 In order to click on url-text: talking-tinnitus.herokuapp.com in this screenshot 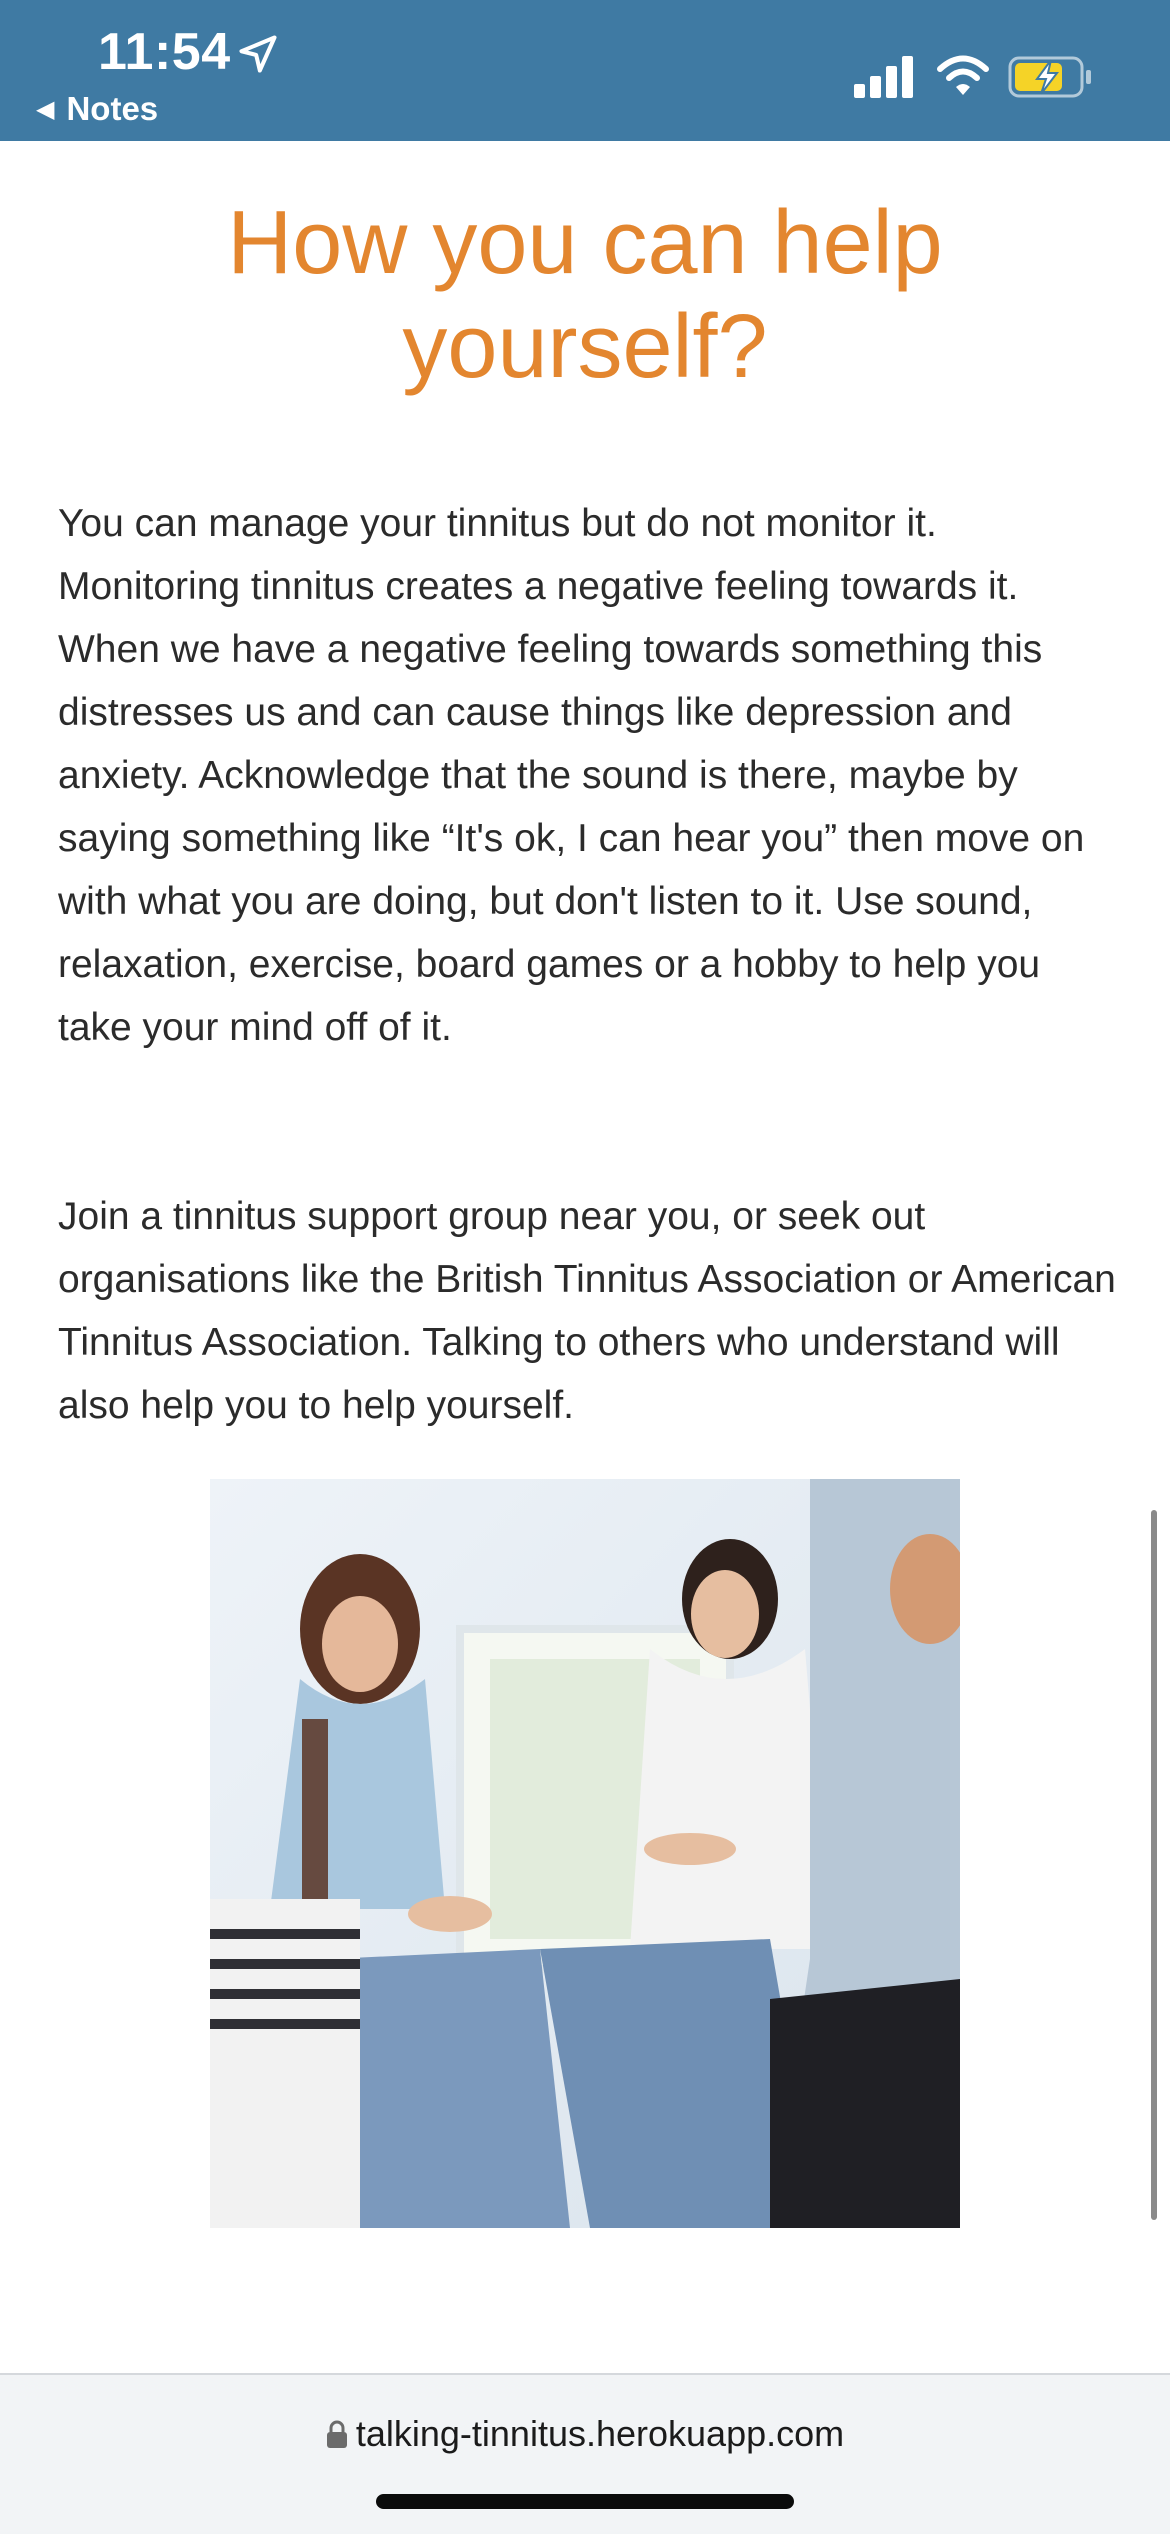, I will do `click(600, 2433)`.